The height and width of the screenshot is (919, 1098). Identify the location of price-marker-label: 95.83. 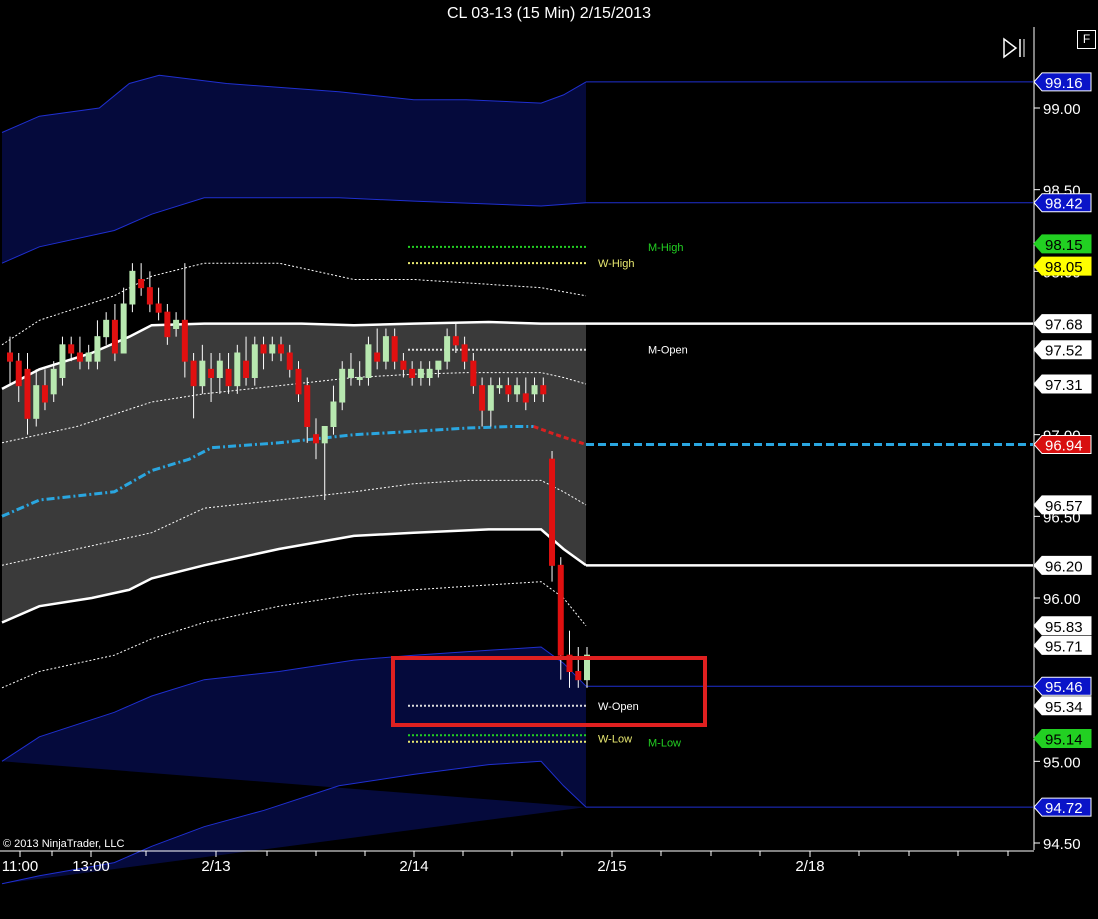
(1064, 627).